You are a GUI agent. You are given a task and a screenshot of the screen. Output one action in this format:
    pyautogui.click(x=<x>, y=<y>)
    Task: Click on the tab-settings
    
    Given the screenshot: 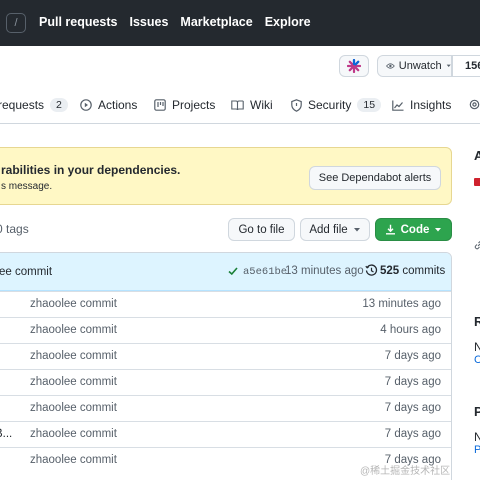 What is the action you would take?
    pyautogui.click(x=474, y=104)
    